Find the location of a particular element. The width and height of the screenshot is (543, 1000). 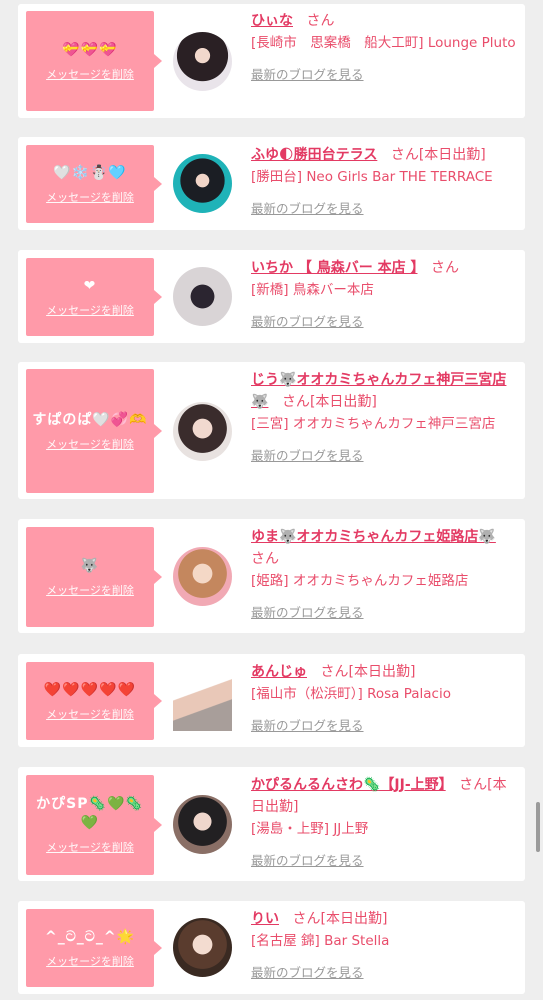

shop-info: [勝田台] Neo Girls Bar THE TERRACE is located at coordinates (372, 177).